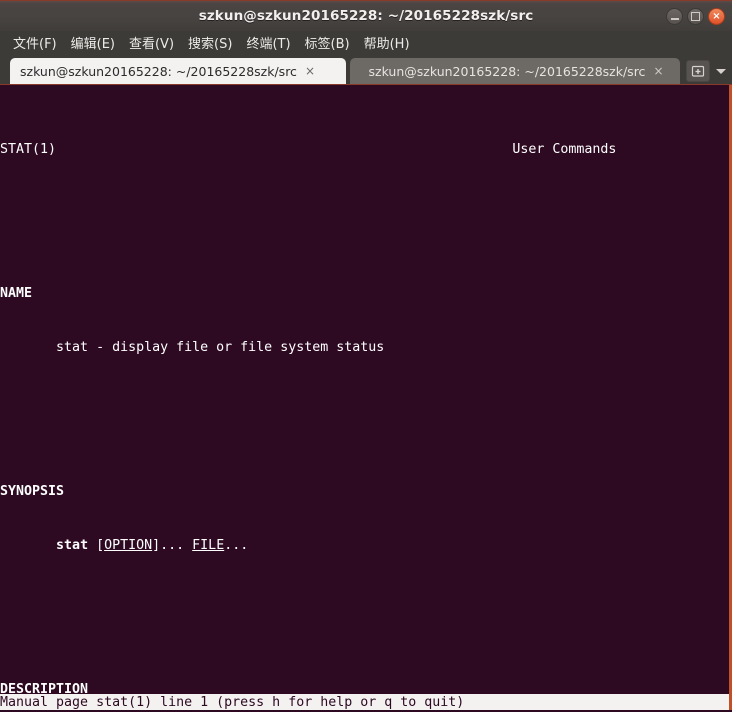 The image size is (732, 712). I want to click on tab-0: szkun@szkun20165228: ~/20165228szk/src ×, so click(178, 71).